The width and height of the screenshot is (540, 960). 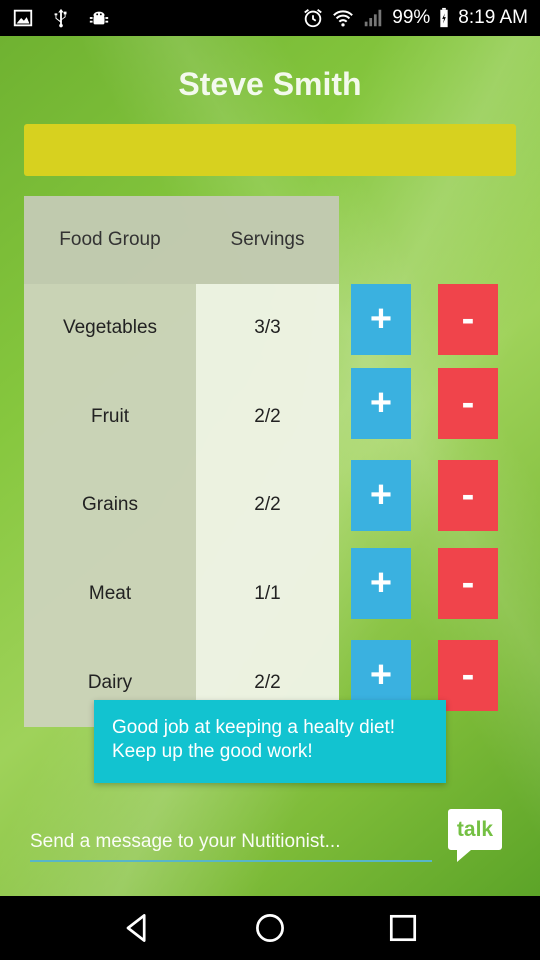 I want to click on header-servings: Servings, so click(x=267, y=239).